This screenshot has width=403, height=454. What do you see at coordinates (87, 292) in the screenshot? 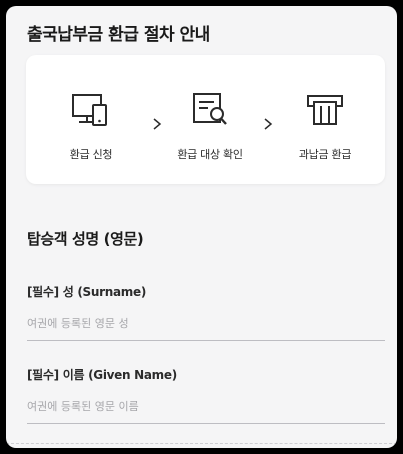
I see `surname-label: [필수] 성 (Surname)` at bounding box center [87, 292].